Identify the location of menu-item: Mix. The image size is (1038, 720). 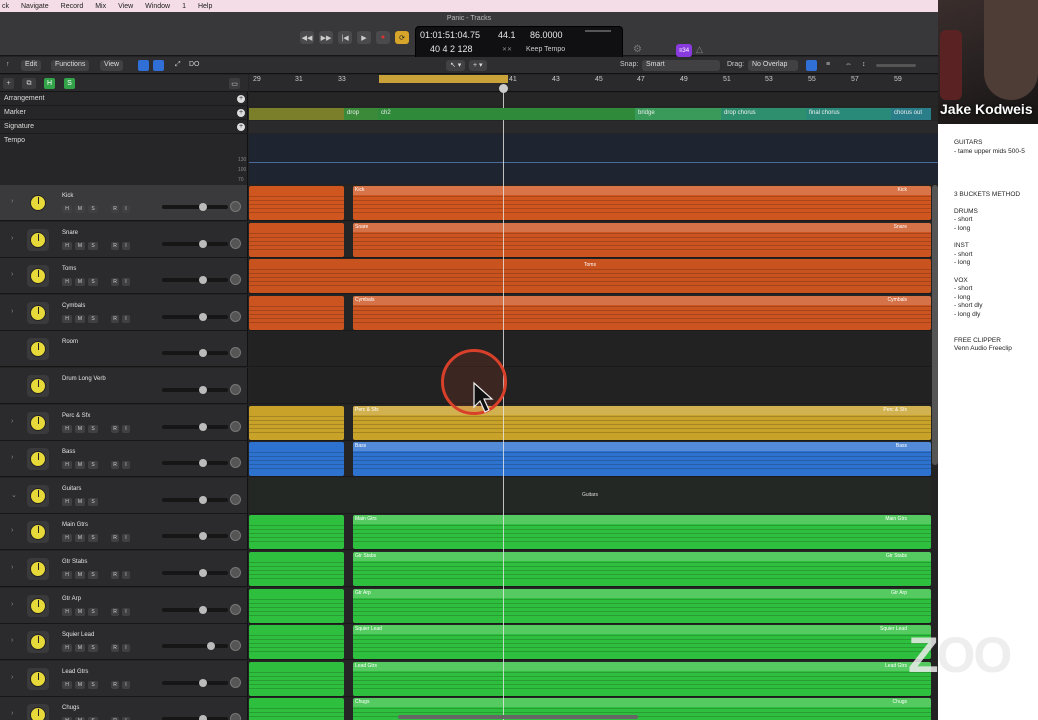
(100, 6).